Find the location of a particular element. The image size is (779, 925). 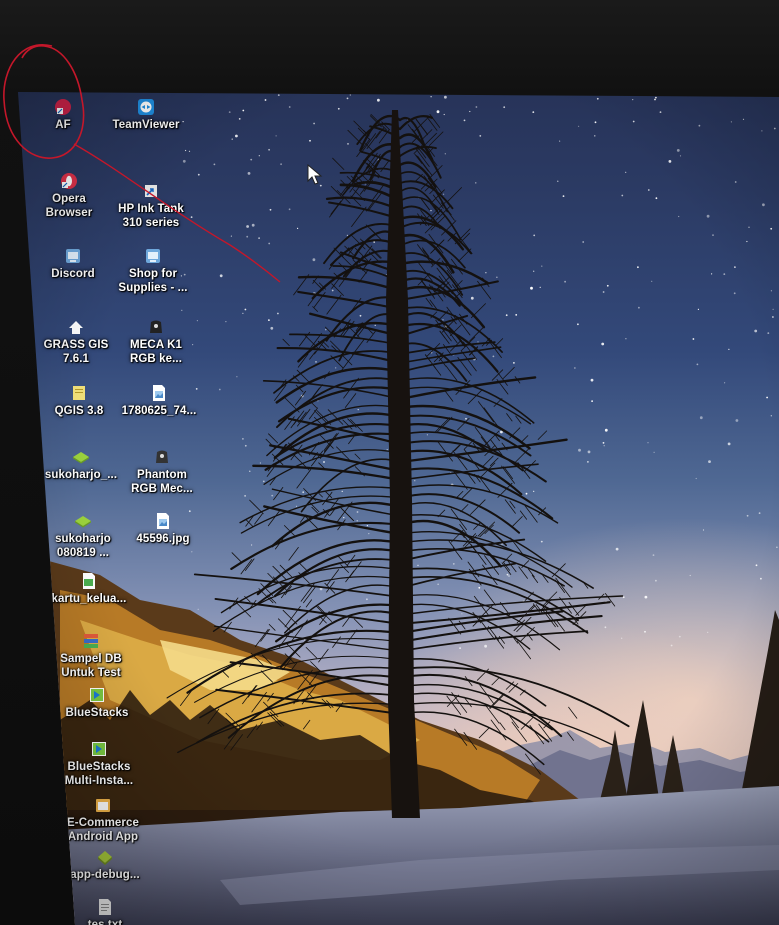

desktop-icon-grass-gis: GRASS GIS 7.6.1 is located at coordinates (76, 342).